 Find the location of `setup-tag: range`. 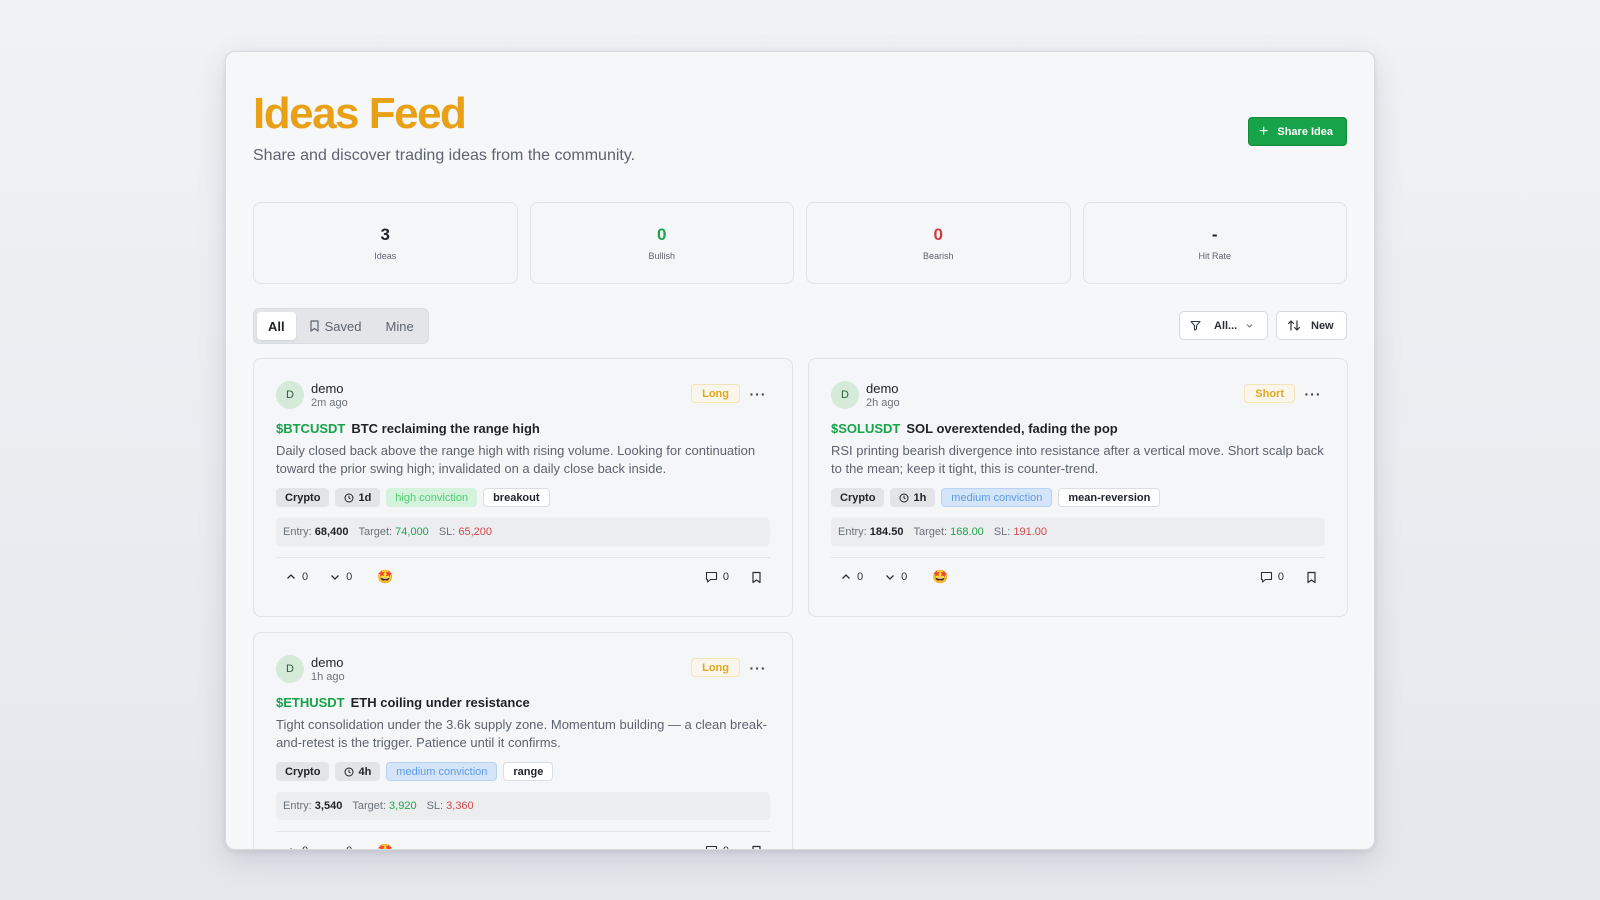

setup-tag: range is located at coordinates (528, 771).